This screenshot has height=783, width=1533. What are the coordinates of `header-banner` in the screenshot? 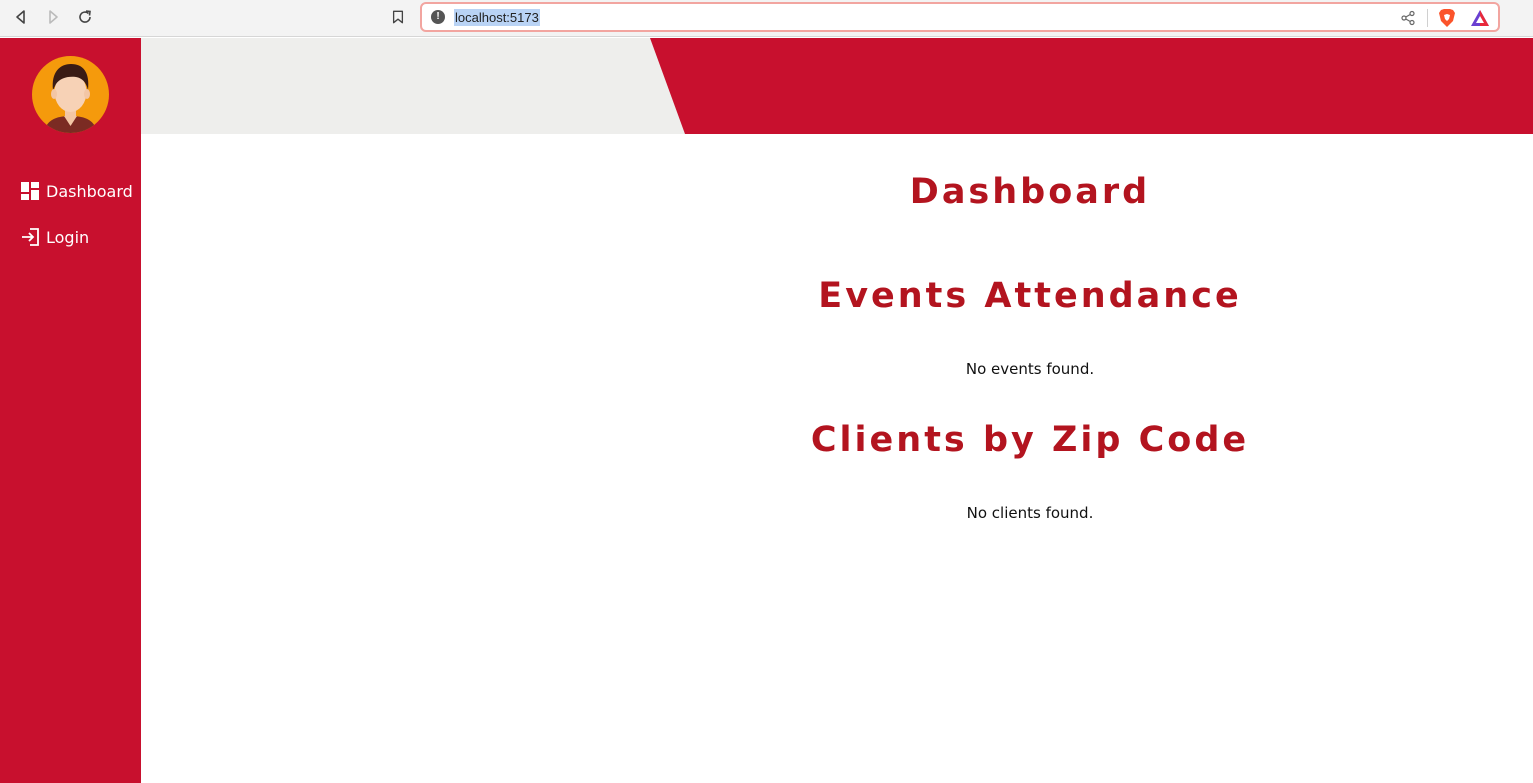 It's located at (837, 86).